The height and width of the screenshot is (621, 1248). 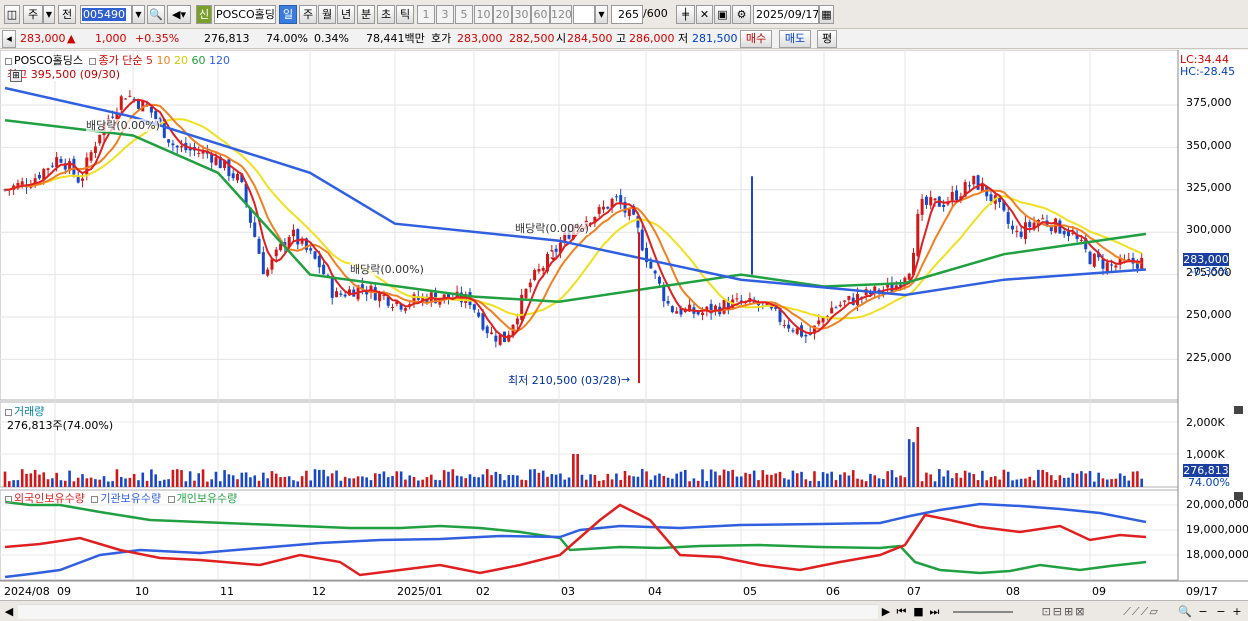 What do you see at coordinates (156, 14) in the screenshot?
I see `search-icon: 🔍` at bounding box center [156, 14].